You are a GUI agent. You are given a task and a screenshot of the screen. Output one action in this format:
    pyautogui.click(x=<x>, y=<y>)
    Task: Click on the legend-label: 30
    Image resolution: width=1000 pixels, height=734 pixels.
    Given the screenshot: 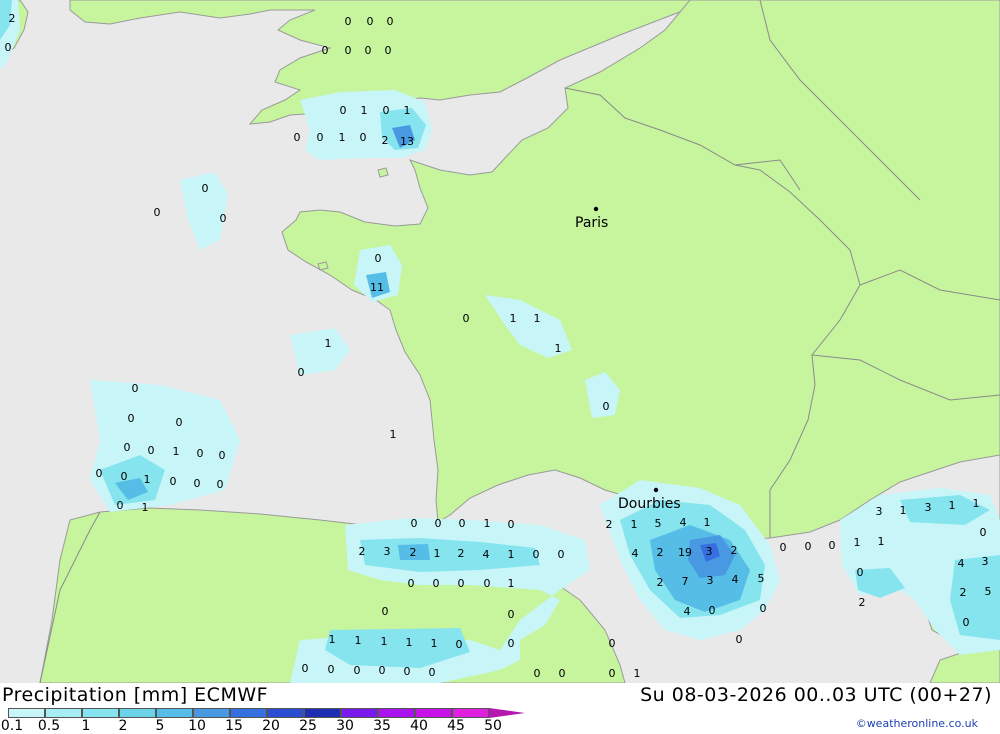 What is the action you would take?
    pyautogui.click(x=345, y=726)
    